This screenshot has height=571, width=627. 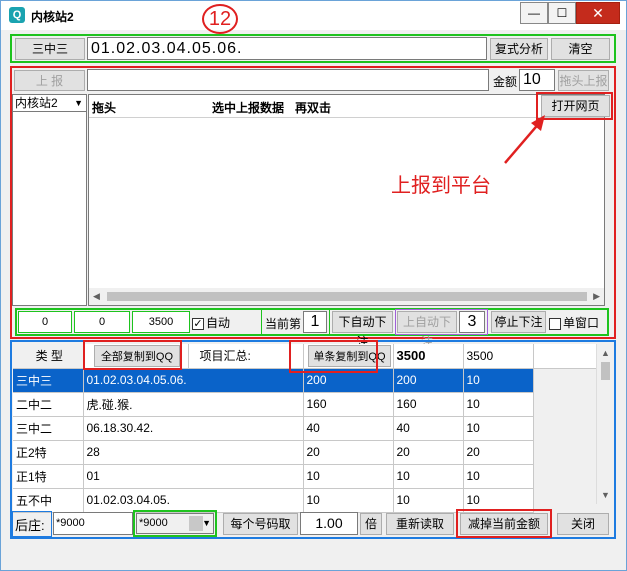 What do you see at coordinates (48, 380) in the screenshot?
I see `grid-cell-type: 三中三` at bounding box center [48, 380].